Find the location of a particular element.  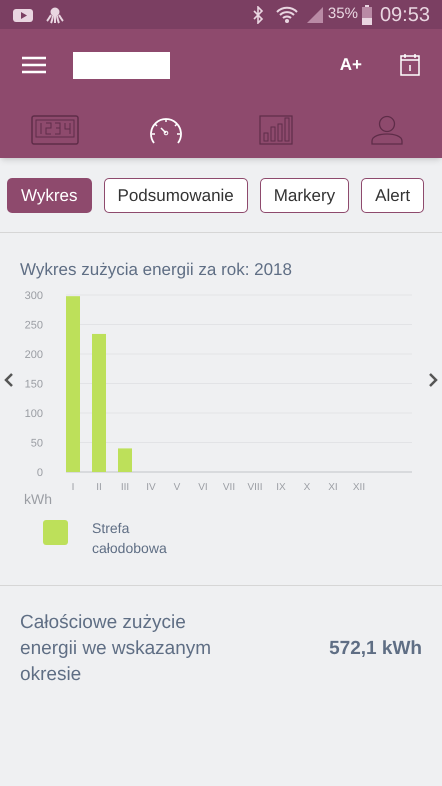

axis-title: kWh is located at coordinates (38, 499).